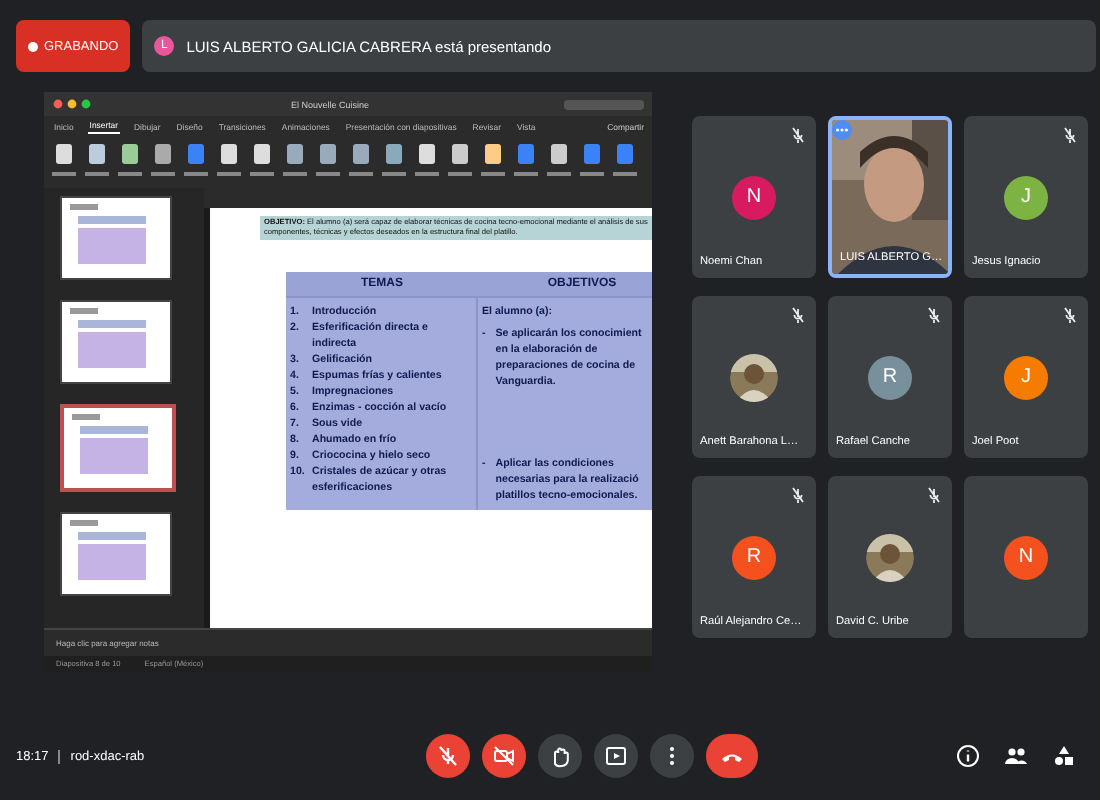  I want to click on mic-off-button, so click(448, 756).